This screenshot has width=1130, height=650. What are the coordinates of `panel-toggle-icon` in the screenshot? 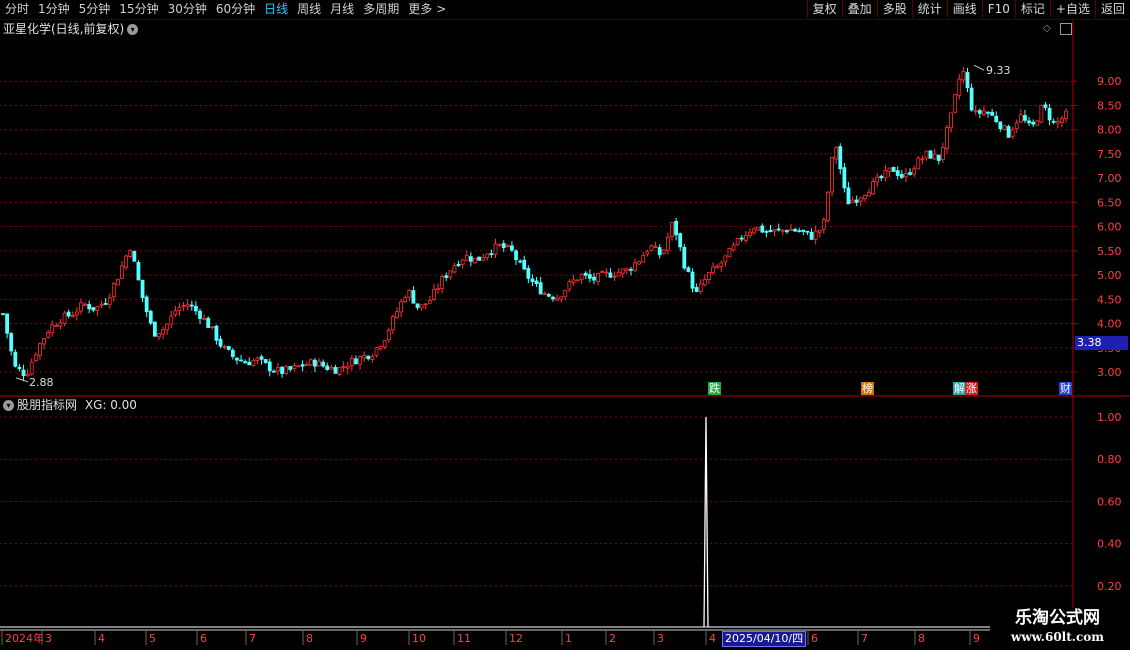 It's located at (1066, 29).